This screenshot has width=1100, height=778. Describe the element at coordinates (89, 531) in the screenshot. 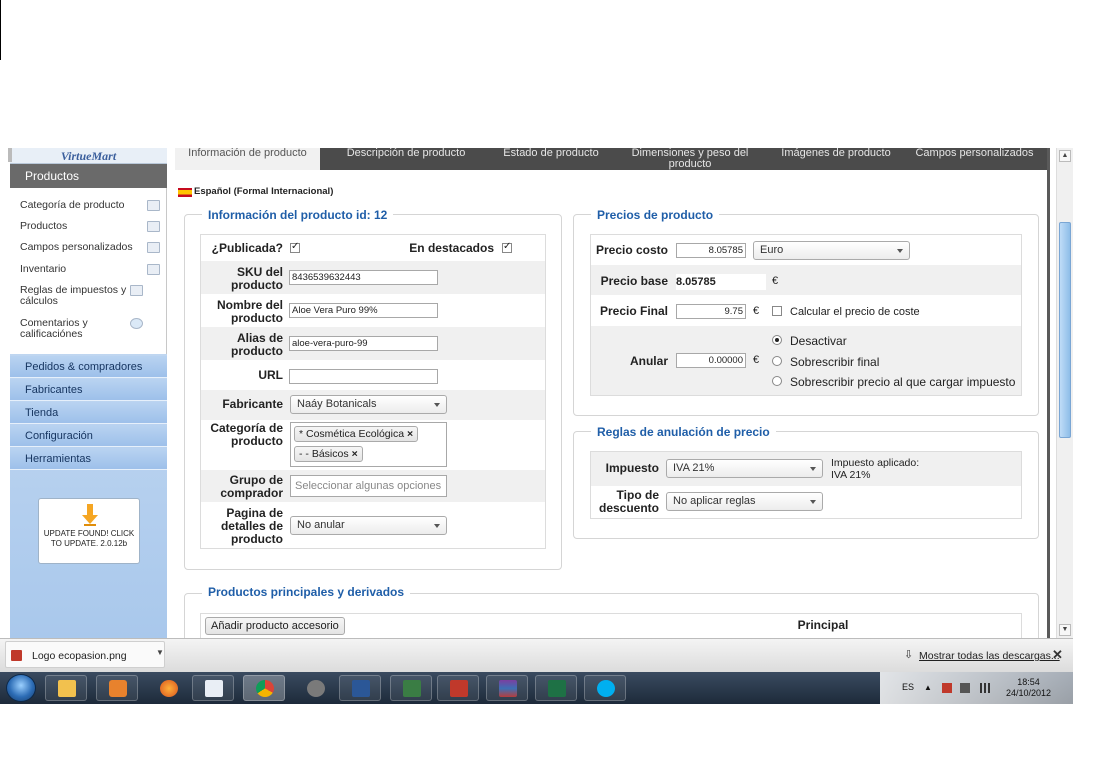

I see `update-notice-button: UPDATE FOUND! CLICK TO UPDATE. 2.0.12b` at that location.